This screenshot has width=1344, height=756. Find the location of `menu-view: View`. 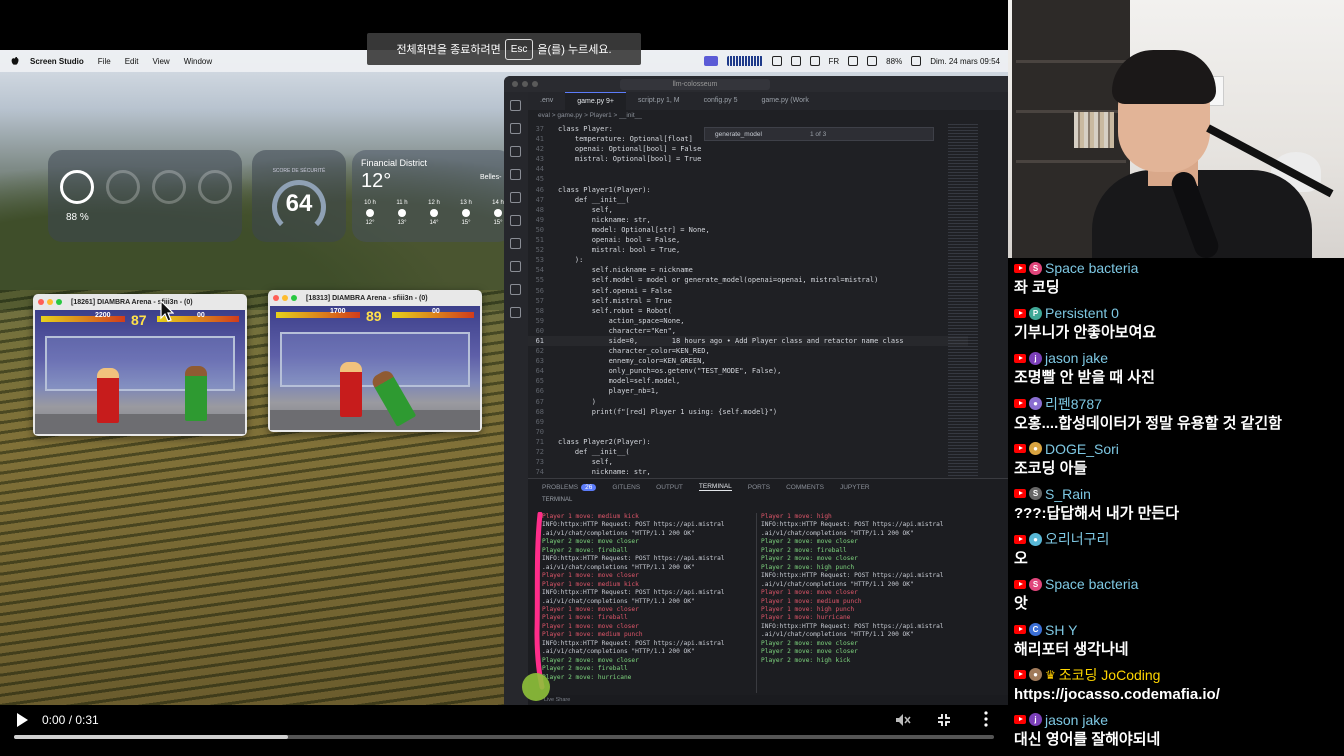

menu-view: View is located at coordinates (160, 61).